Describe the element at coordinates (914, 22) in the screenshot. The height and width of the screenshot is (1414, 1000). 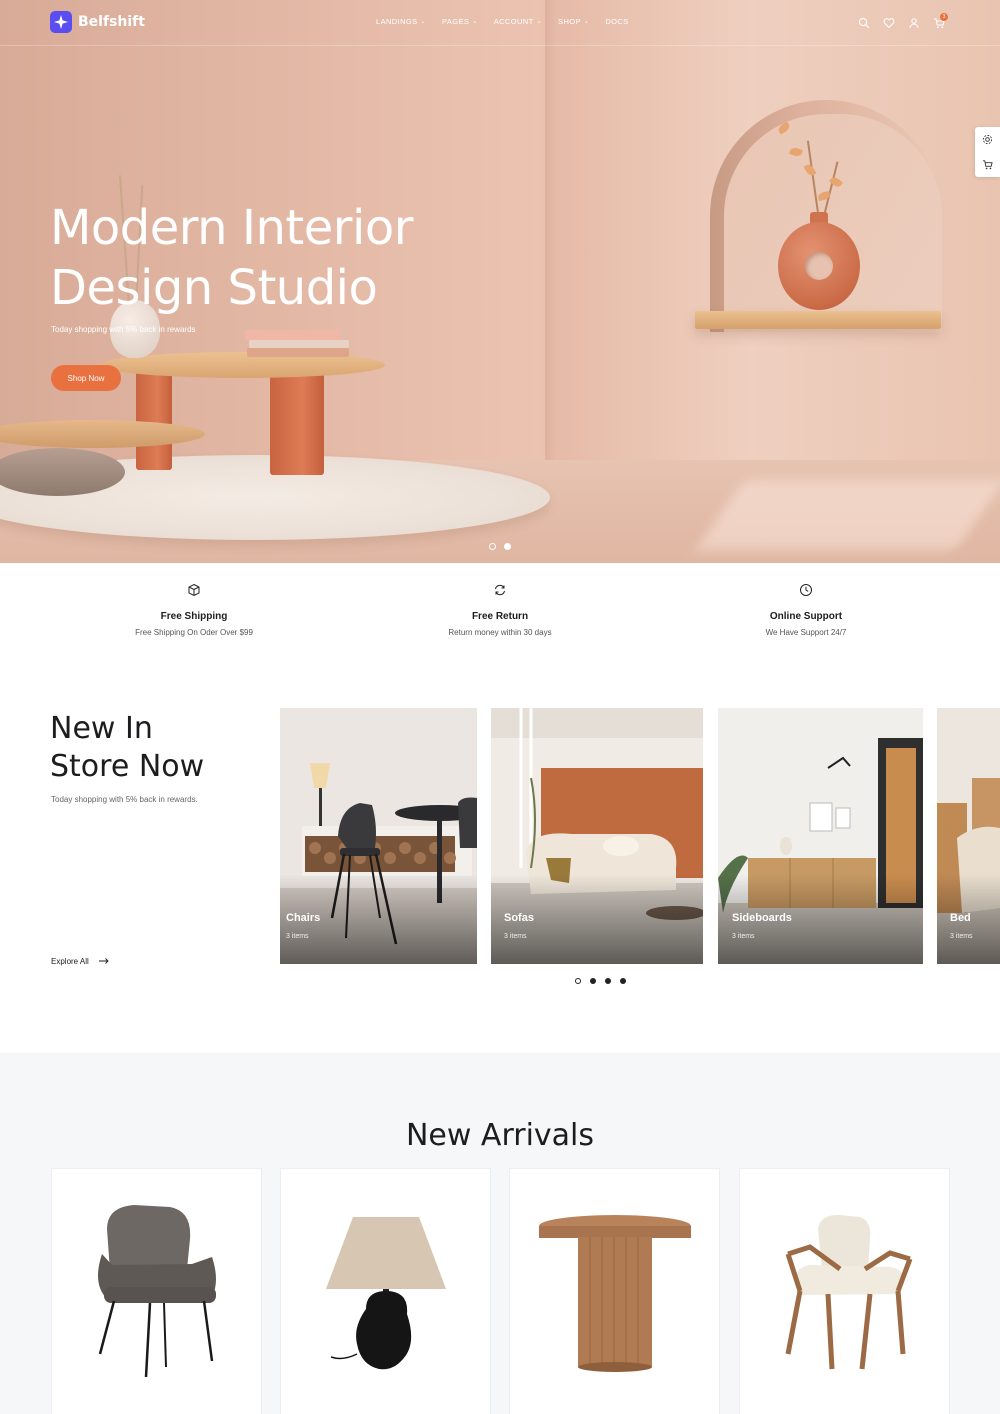
I see `user-icon` at that location.